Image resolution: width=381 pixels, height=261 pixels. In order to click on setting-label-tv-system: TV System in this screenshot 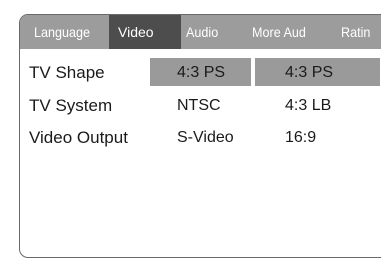, I will do `click(70, 106)`.